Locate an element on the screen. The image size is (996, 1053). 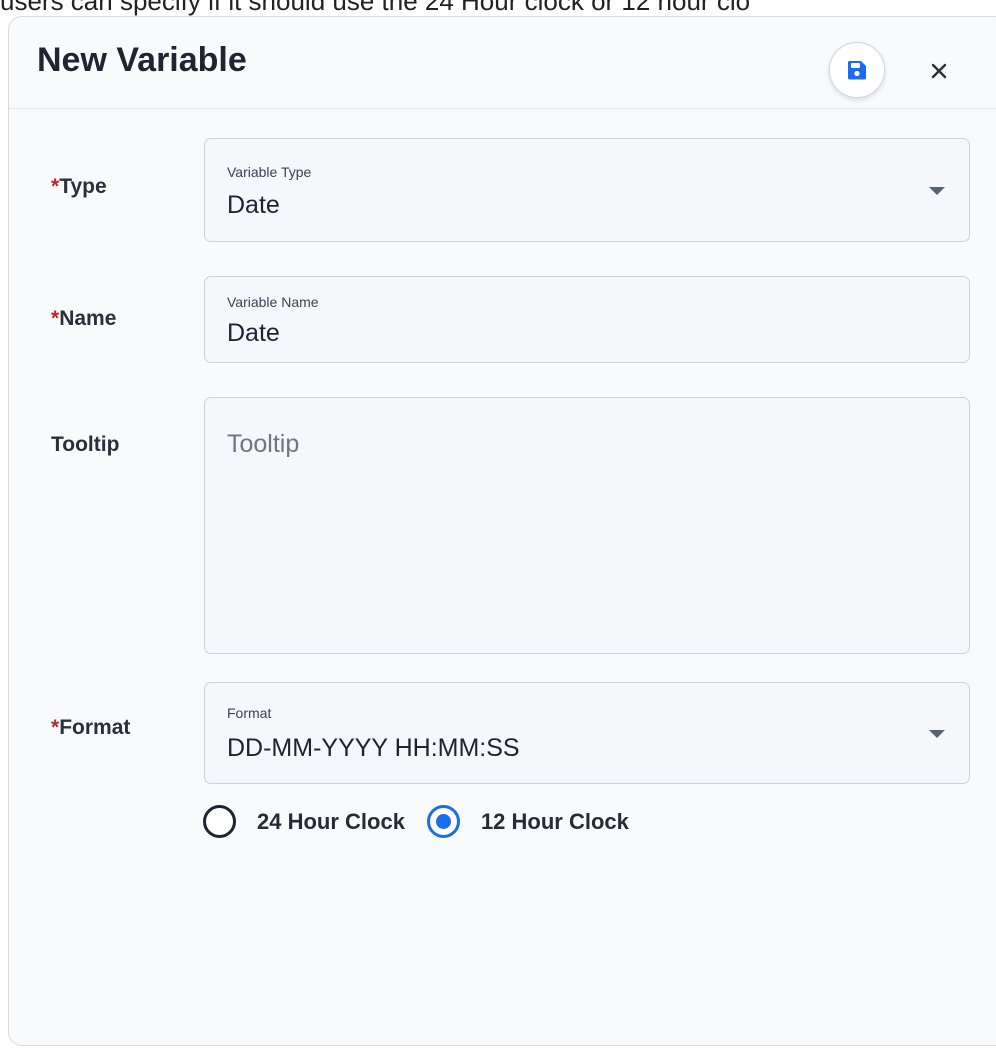
variable-type-value: Date is located at coordinates (253, 205).